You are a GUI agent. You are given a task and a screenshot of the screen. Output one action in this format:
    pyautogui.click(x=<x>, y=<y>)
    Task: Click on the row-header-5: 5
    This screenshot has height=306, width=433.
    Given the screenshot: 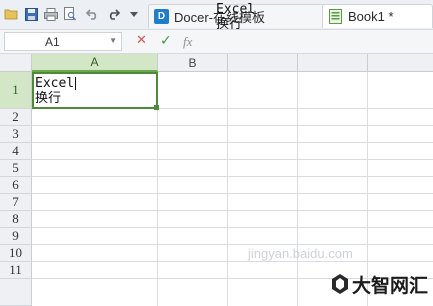 What is the action you would take?
    pyautogui.click(x=16, y=168)
    